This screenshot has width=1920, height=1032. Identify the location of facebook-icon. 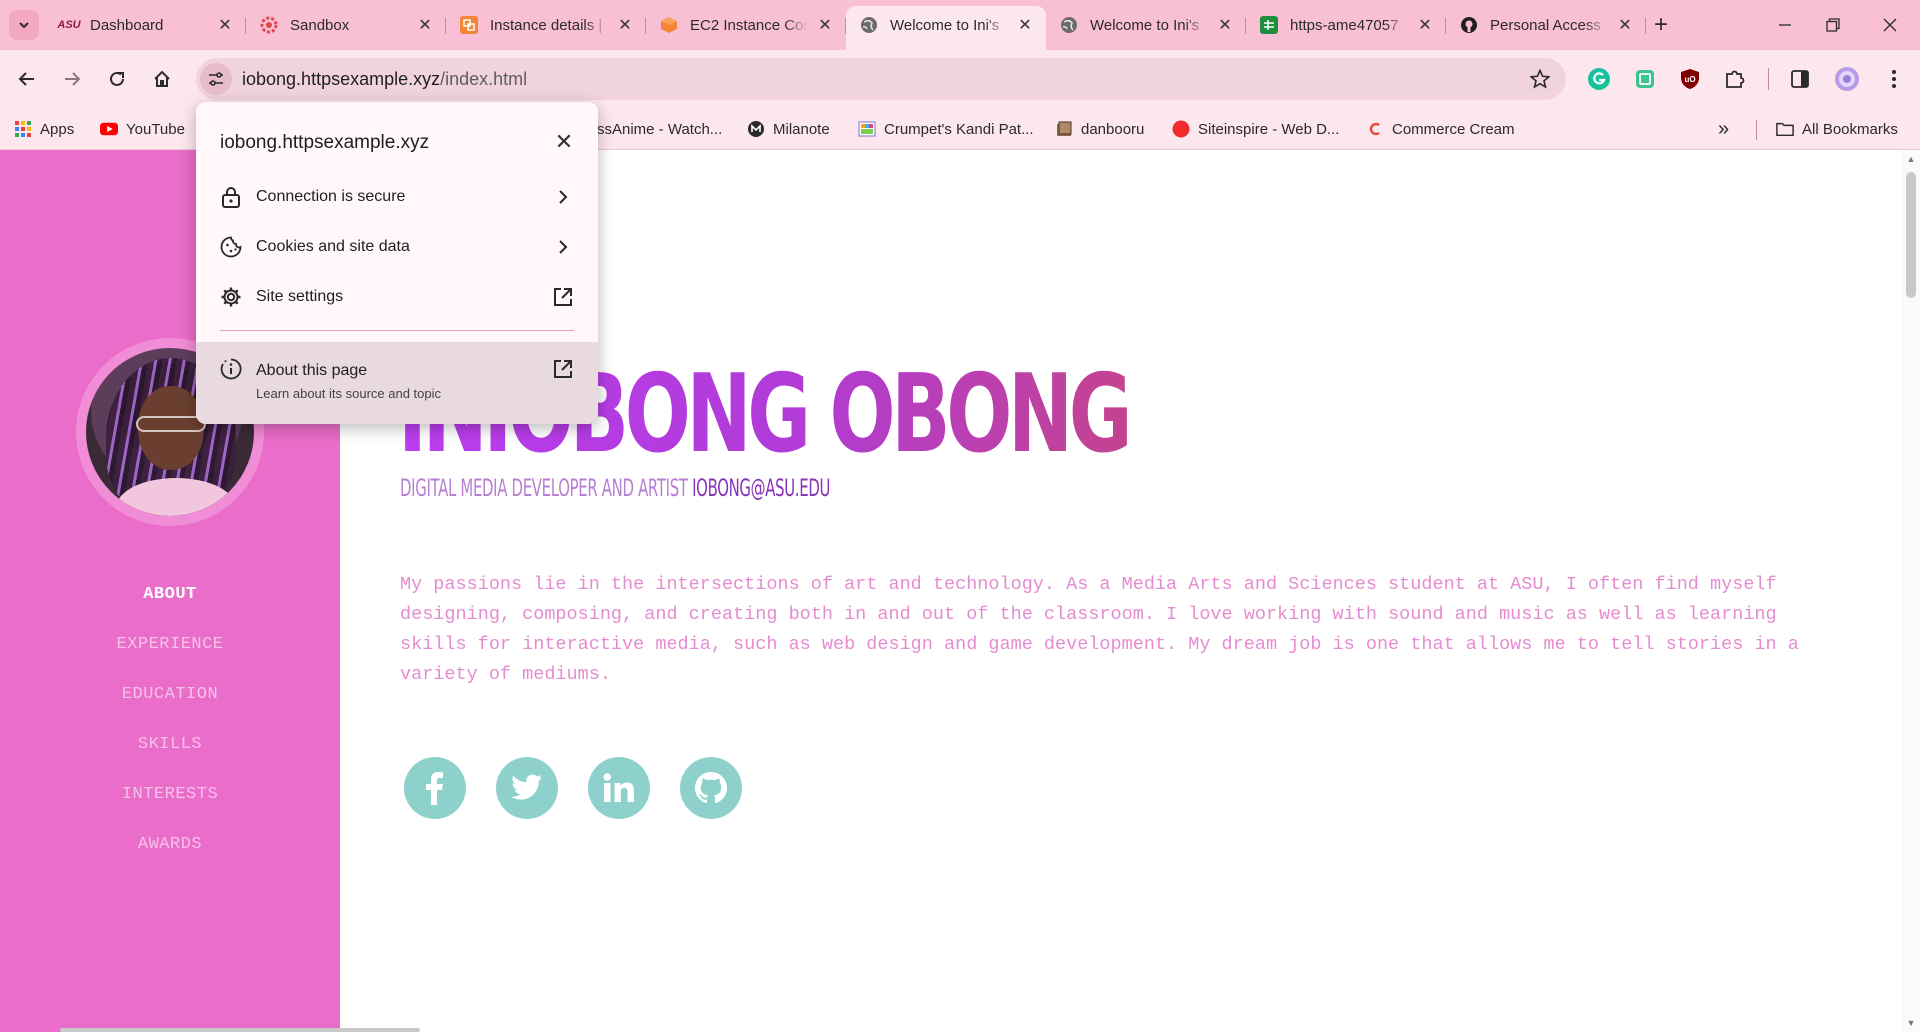
(434, 788).